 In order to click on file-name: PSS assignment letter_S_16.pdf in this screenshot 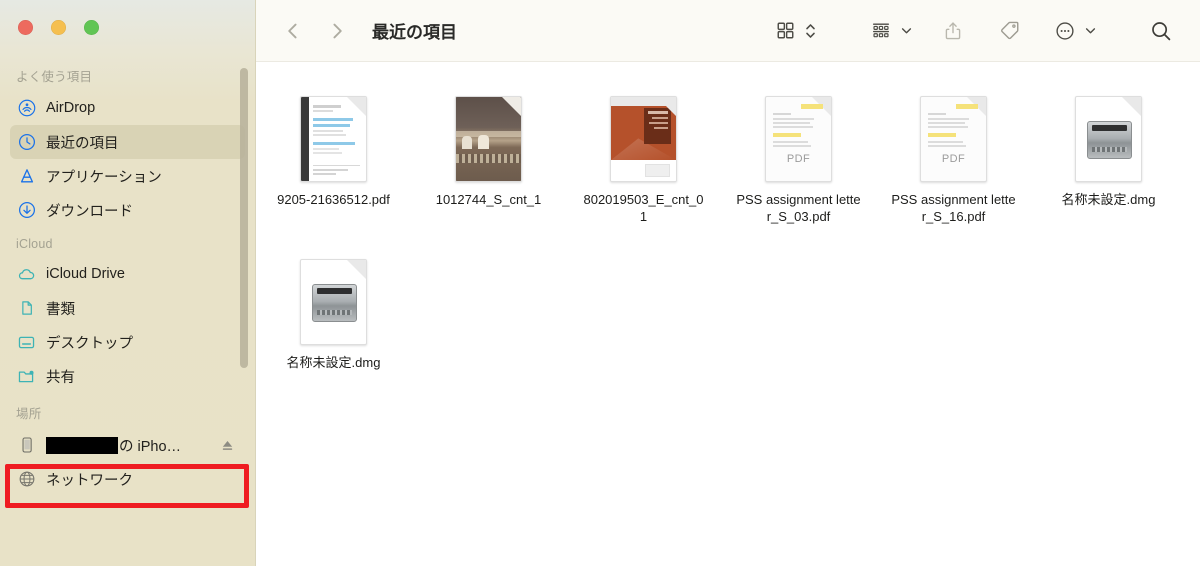, I will do `click(953, 208)`.